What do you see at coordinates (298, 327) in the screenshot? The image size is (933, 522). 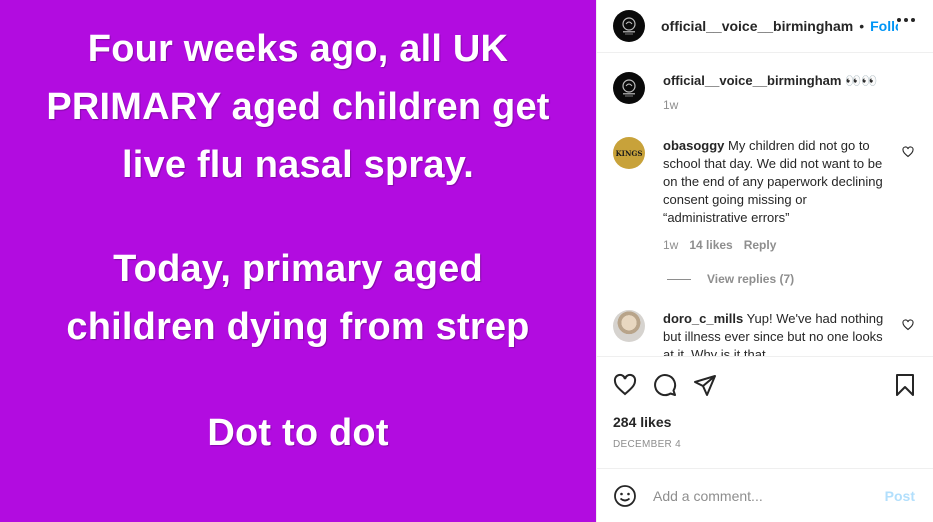 I see `image-text-line: children dying from strep` at bounding box center [298, 327].